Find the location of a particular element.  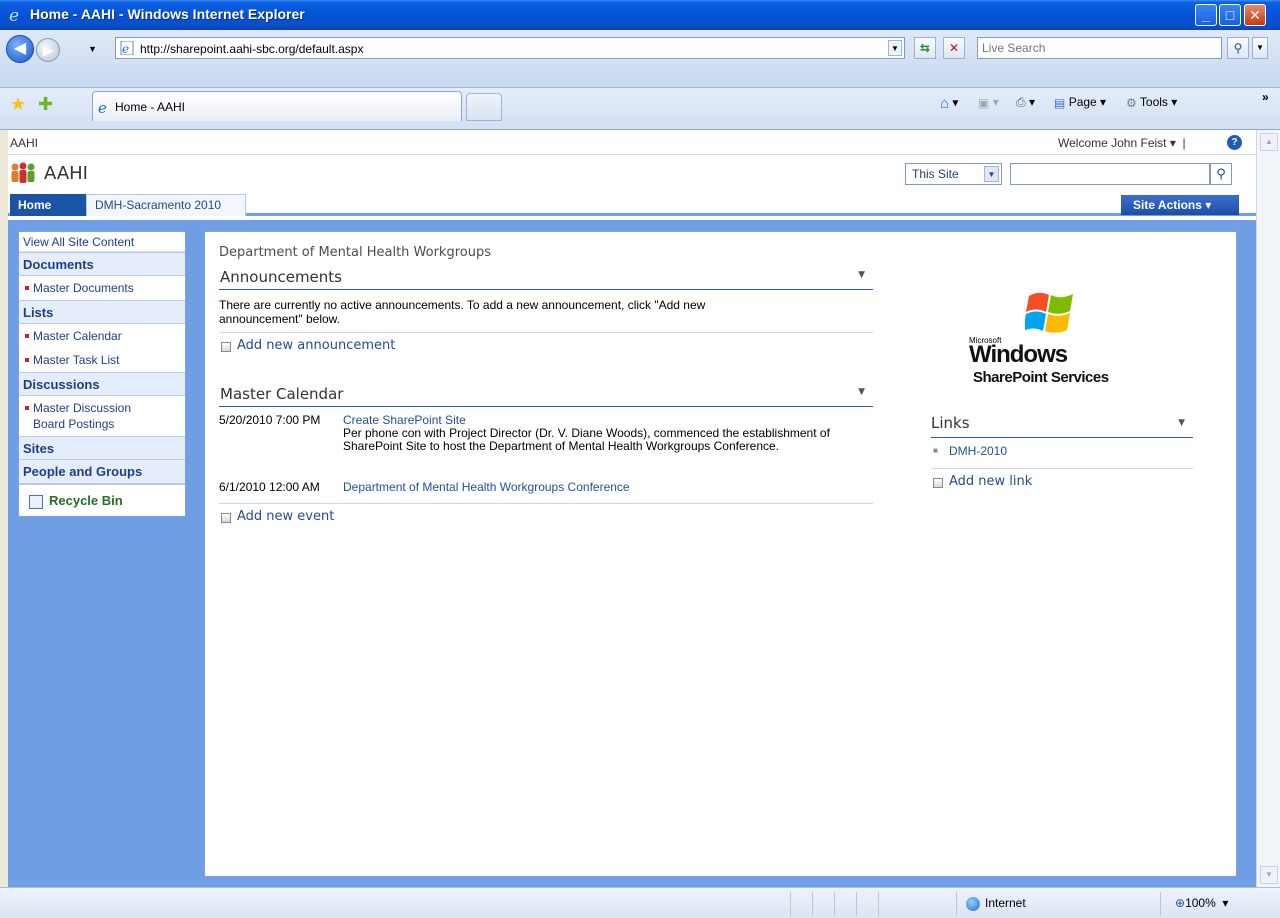

ql-lists-heading: Lists is located at coordinates (102, 312).